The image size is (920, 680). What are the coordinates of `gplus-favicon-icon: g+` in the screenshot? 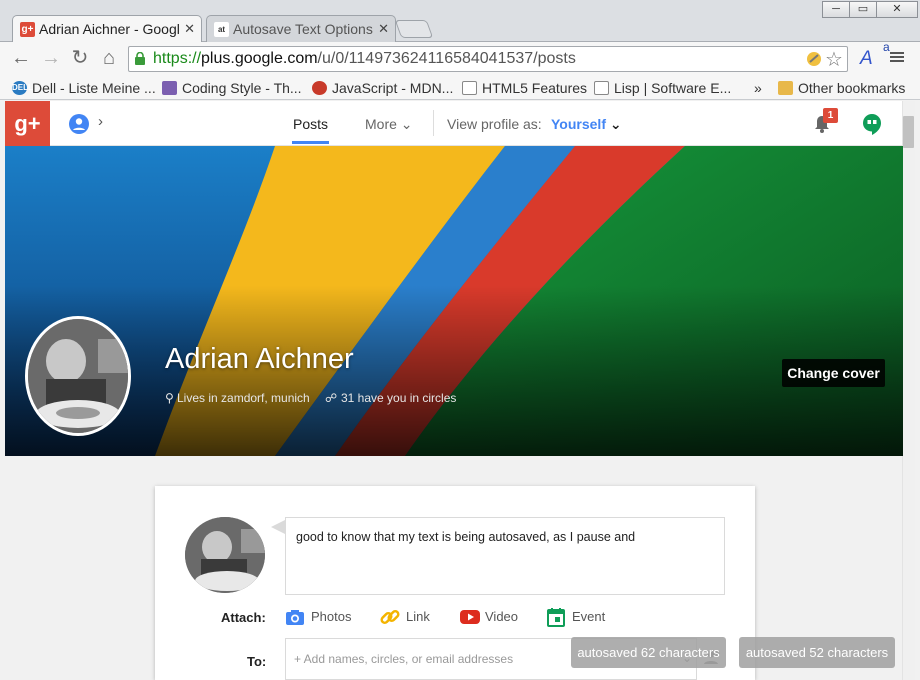 It's located at (27, 29).